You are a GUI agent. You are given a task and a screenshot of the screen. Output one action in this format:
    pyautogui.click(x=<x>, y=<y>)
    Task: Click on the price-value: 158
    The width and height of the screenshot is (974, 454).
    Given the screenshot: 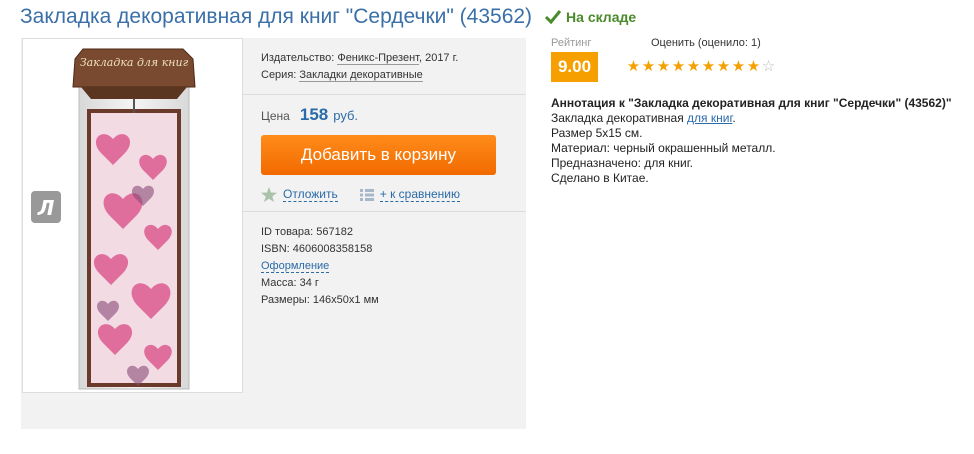 What is the action you would take?
    pyautogui.click(x=314, y=114)
    